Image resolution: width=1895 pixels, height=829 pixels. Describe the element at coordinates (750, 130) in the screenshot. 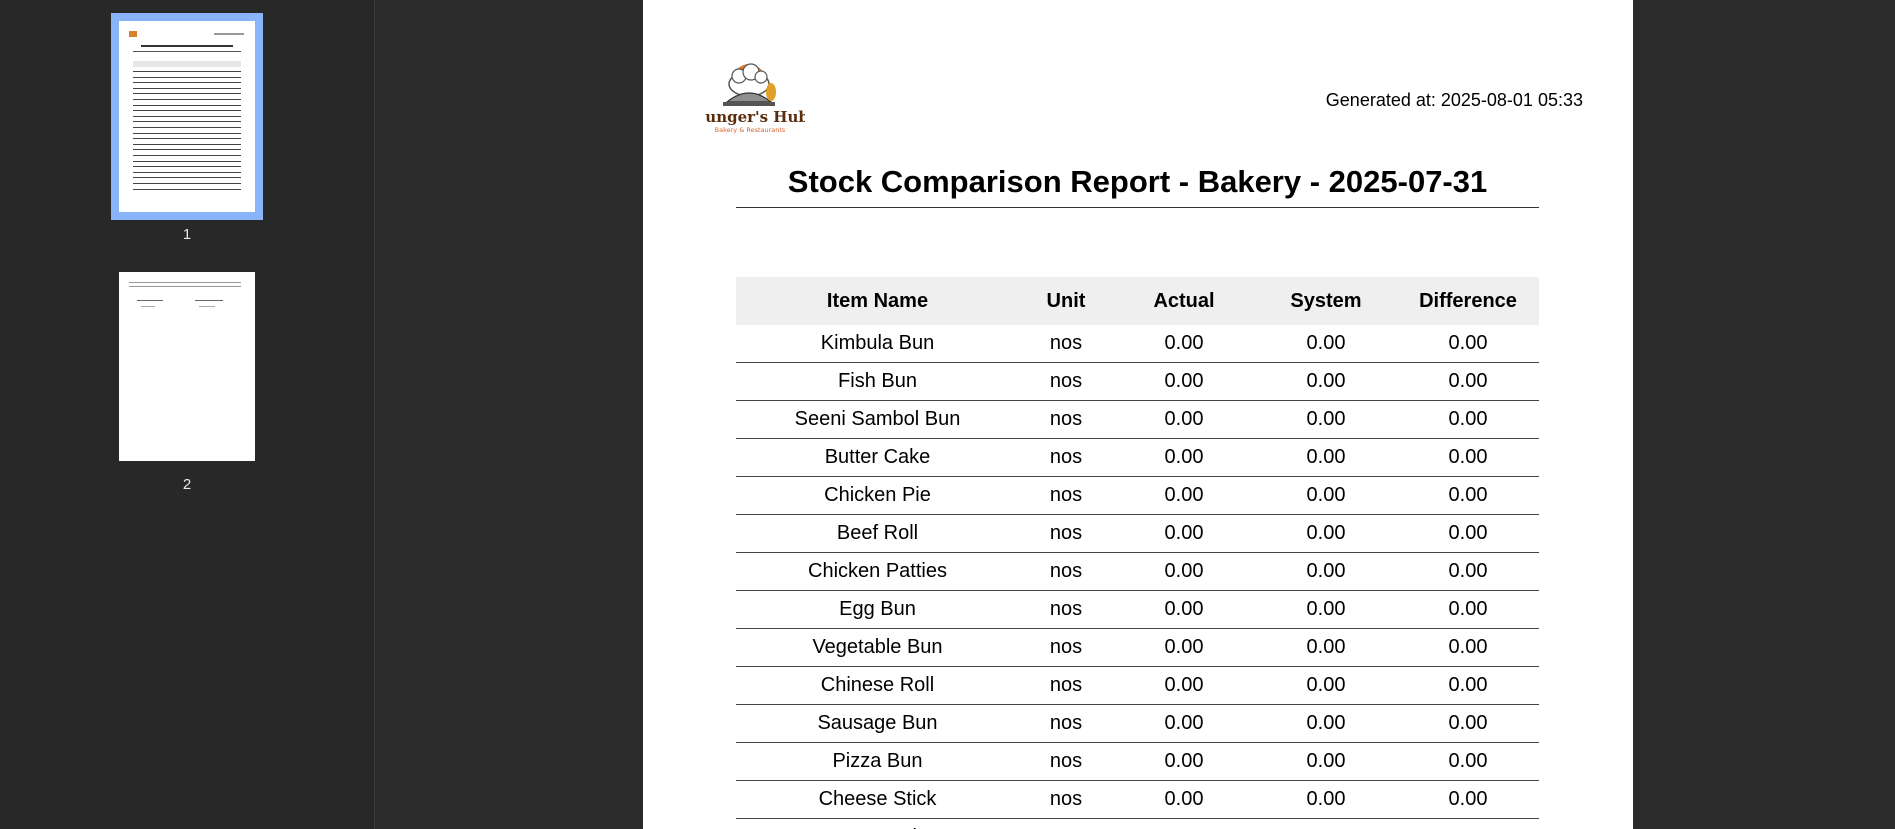

I see `svg-text: Bakery & Restaurants` at that location.